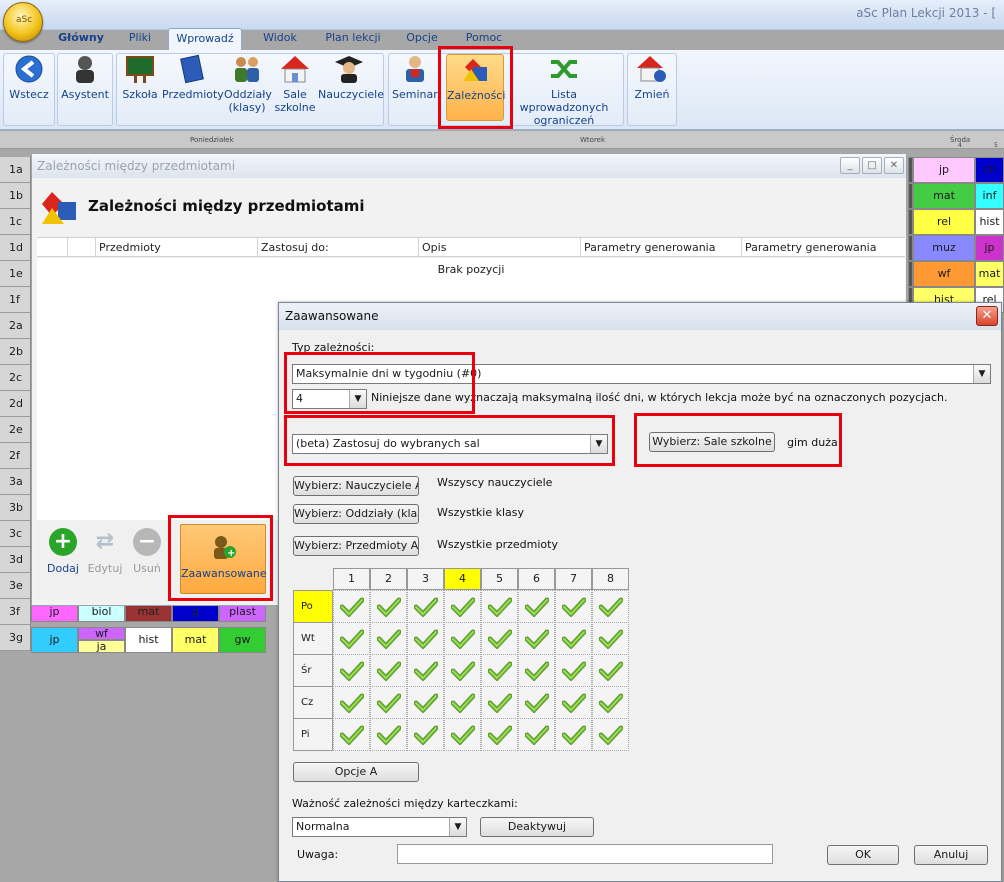  I want to click on timetable-cell: ja, so click(101, 646).